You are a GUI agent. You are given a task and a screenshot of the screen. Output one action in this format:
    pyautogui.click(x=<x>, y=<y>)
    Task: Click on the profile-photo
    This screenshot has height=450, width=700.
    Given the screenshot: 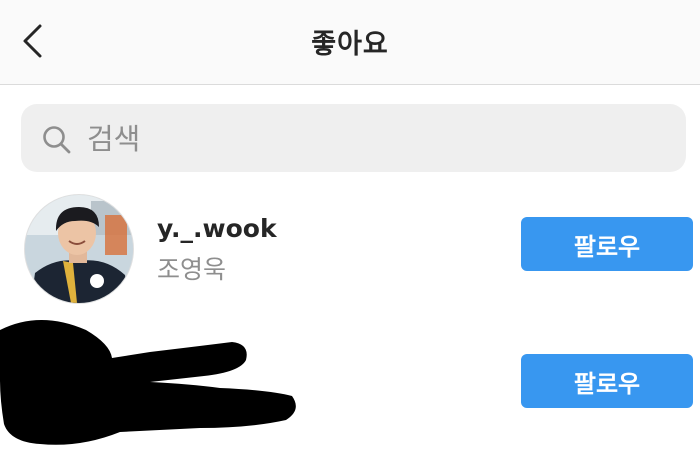 What is the action you would take?
    pyautogui.click(x=79, y=249)
    